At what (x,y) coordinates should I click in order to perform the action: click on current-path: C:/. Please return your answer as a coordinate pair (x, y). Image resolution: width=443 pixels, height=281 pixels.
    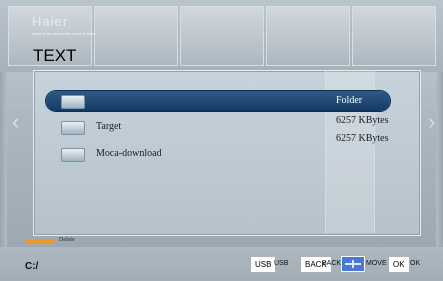
    Looking at the image, I should click on (32, 266).